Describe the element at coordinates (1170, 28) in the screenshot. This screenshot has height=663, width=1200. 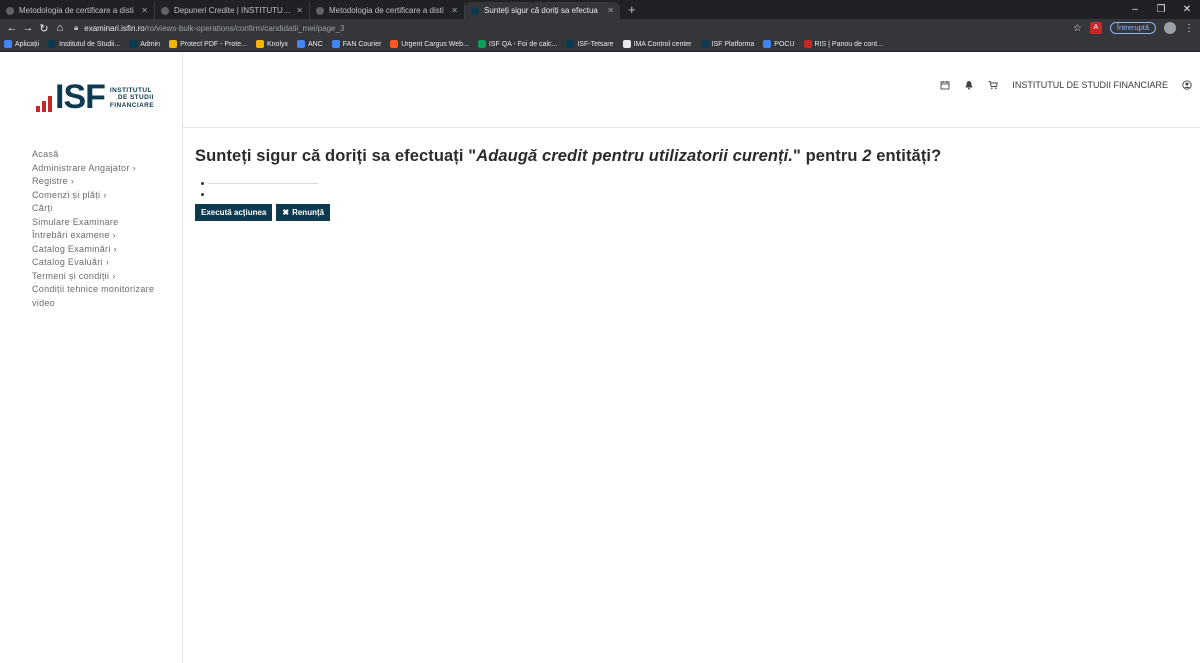
I see `profile-avatar-icon` at that location.